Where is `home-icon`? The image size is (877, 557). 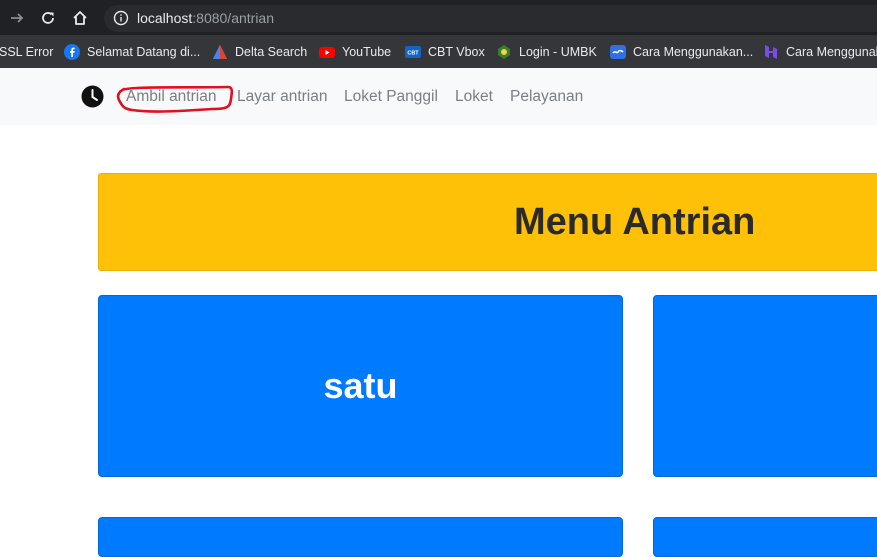
home-icon is located at coordinates (80, 17).